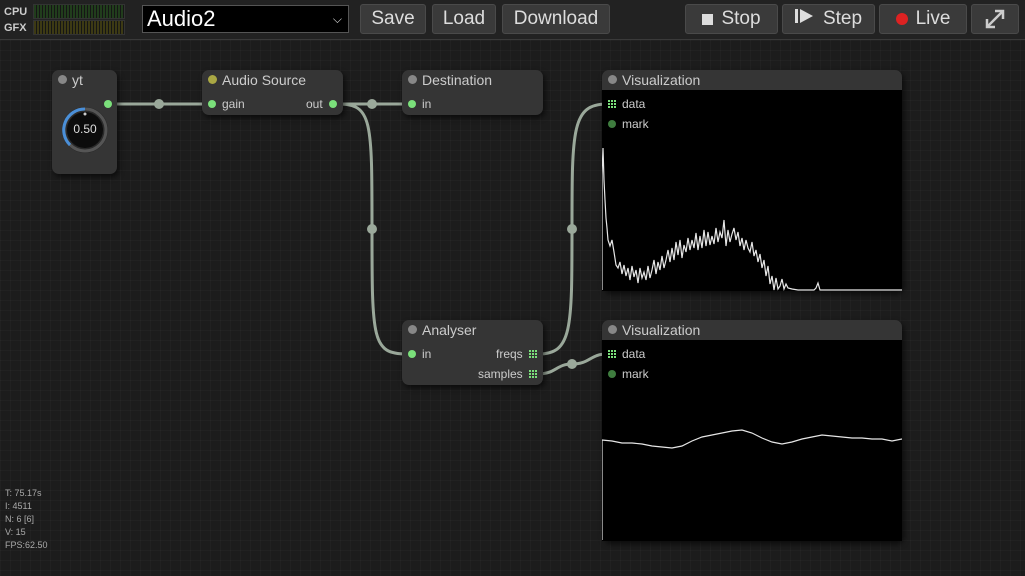 The image size is (1025, 576). What do you see at coordinates (333, 104) in the screenshot?
I see `output-slot` at bounding box center [333, 104].